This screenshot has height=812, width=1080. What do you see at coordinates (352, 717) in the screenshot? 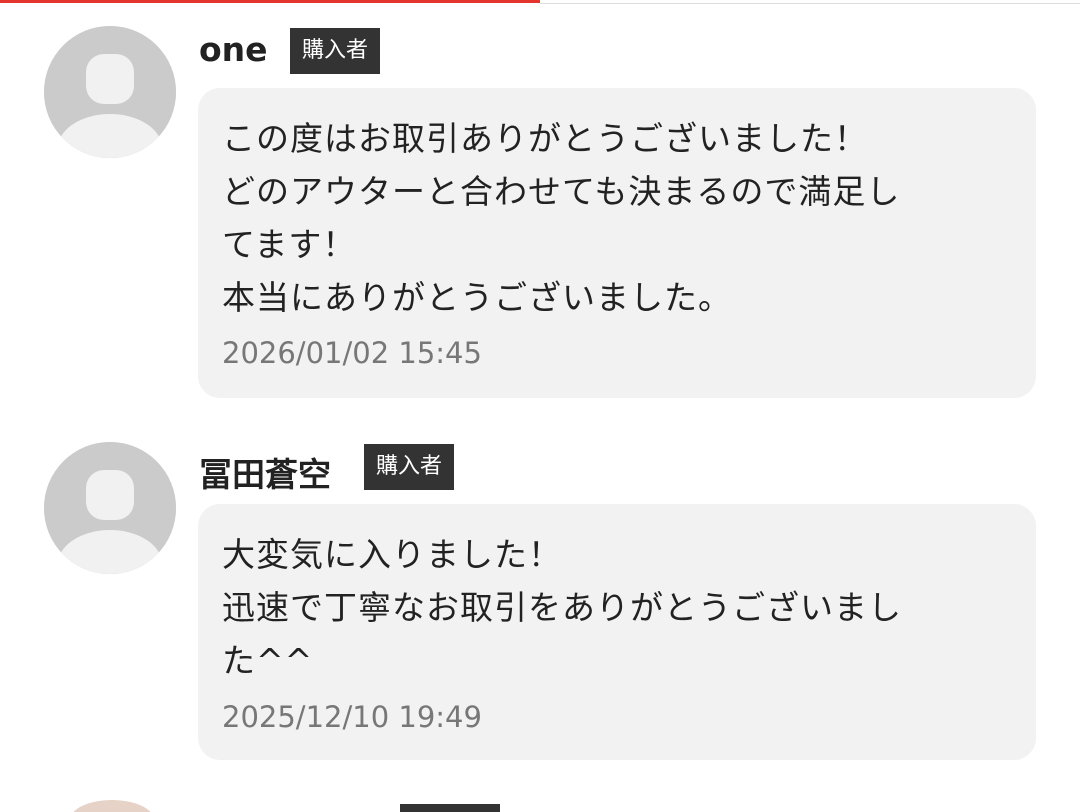
I see `review-timestamp: 2025/12/10 19:49` at bounding box center [352, 717].